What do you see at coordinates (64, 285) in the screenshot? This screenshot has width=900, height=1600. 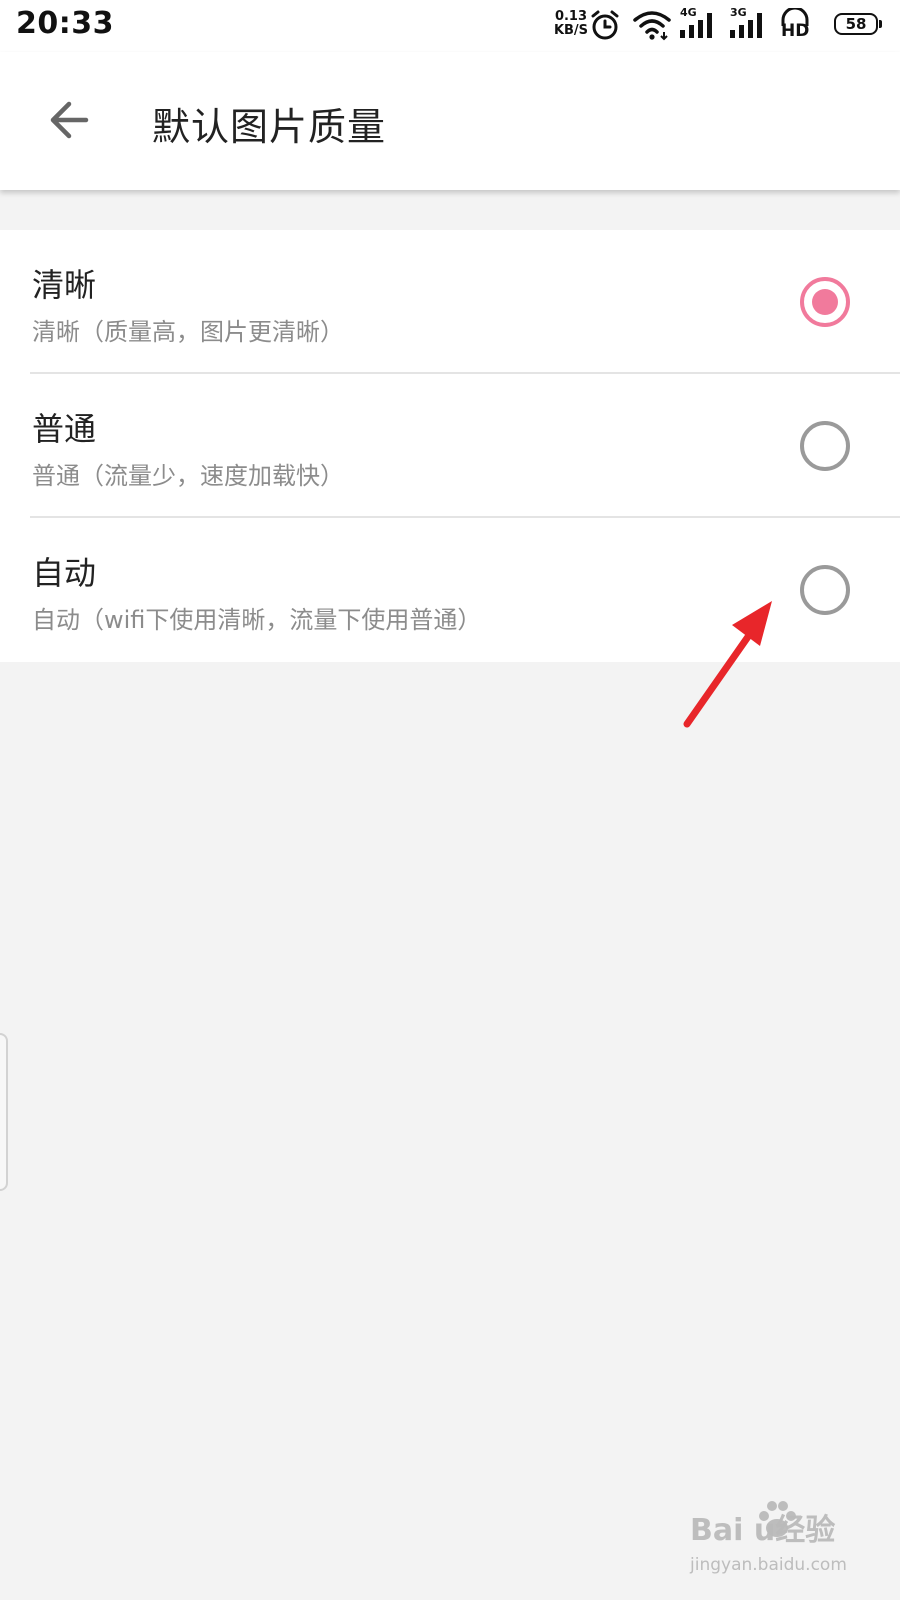 I see `option-title: 清晰` at bounding box center [64, 285].